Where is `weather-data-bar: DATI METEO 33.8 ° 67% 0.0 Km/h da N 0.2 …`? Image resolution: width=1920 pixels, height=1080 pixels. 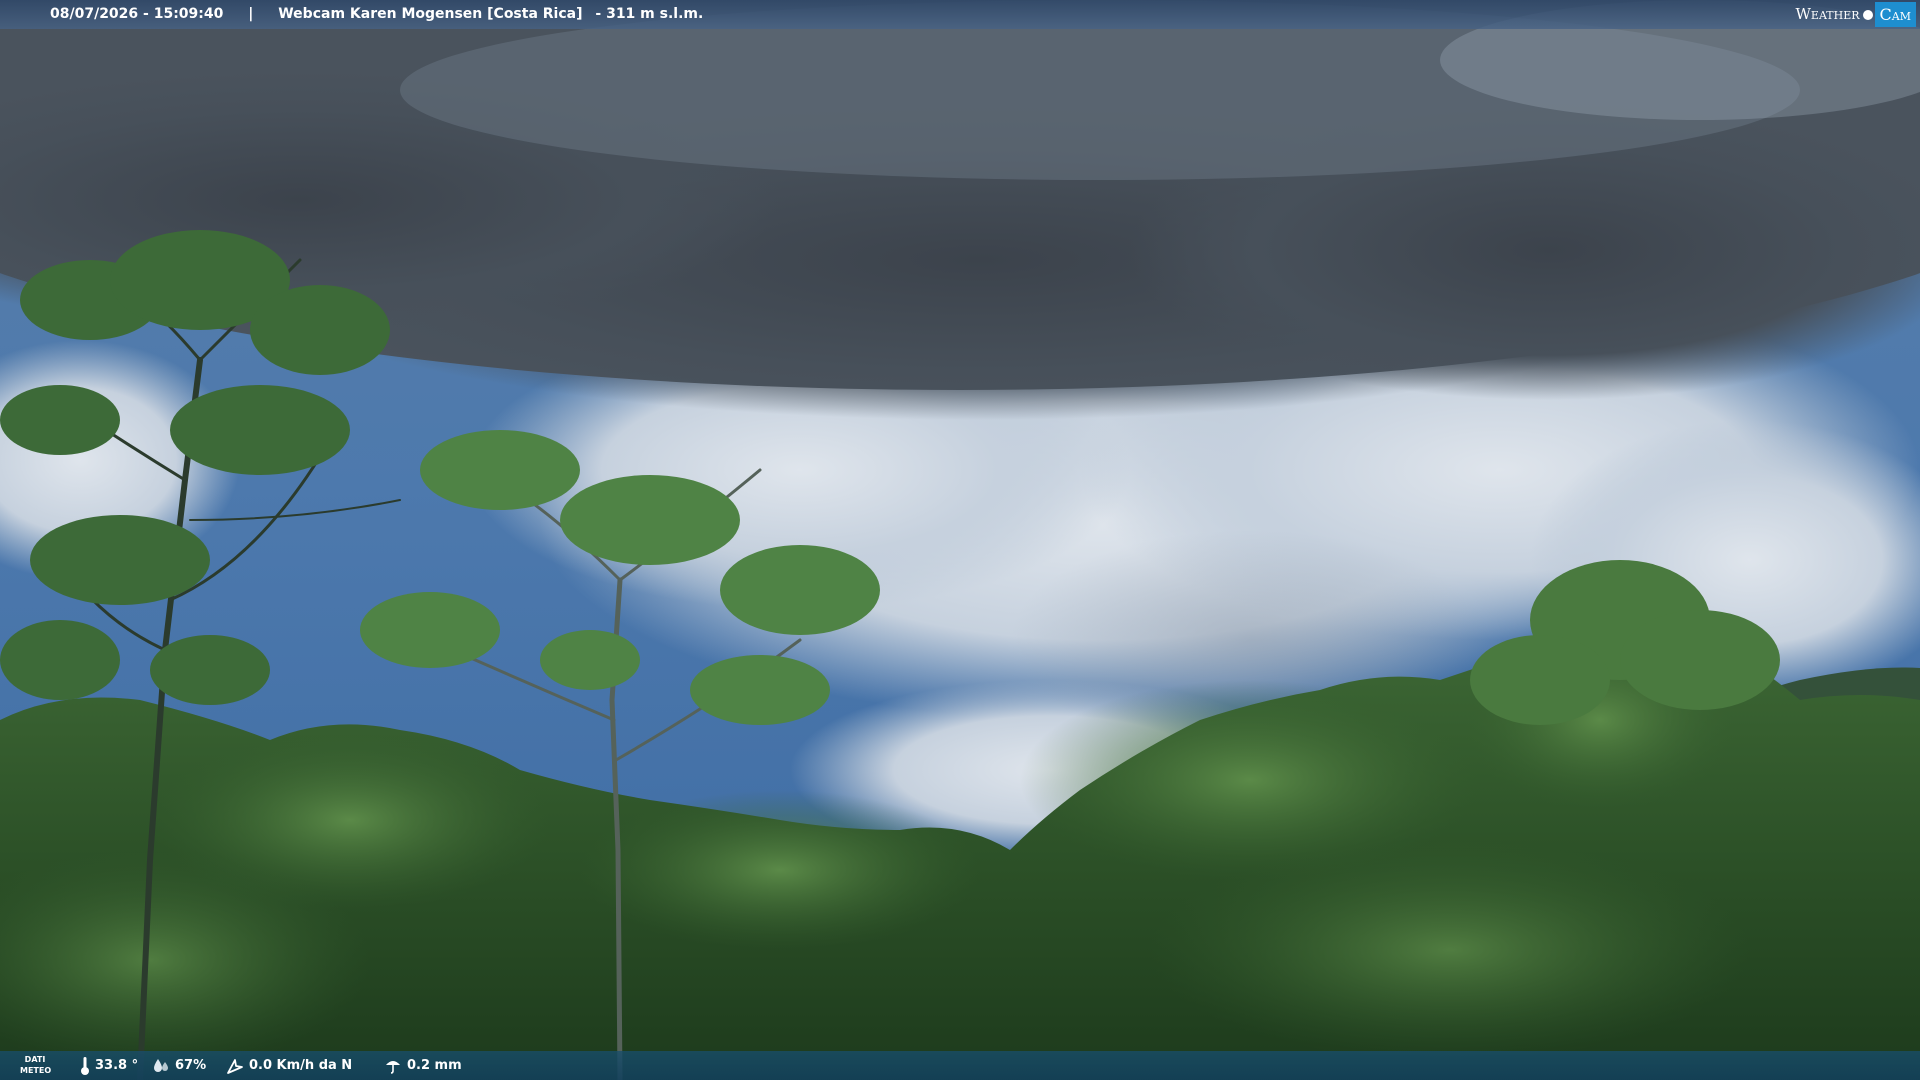 weather-data-bar: DATI METEO 33.8 ° 67% 0.0 Km/h da N 0.2 … is located at coordinates (960, 1065).